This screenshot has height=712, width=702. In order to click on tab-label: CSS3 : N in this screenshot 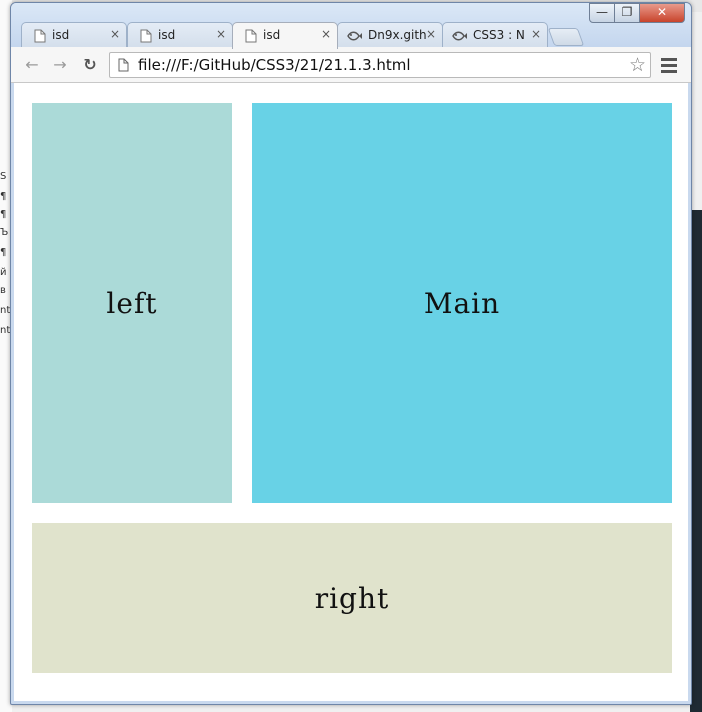, I will do `click(499, 35)`.